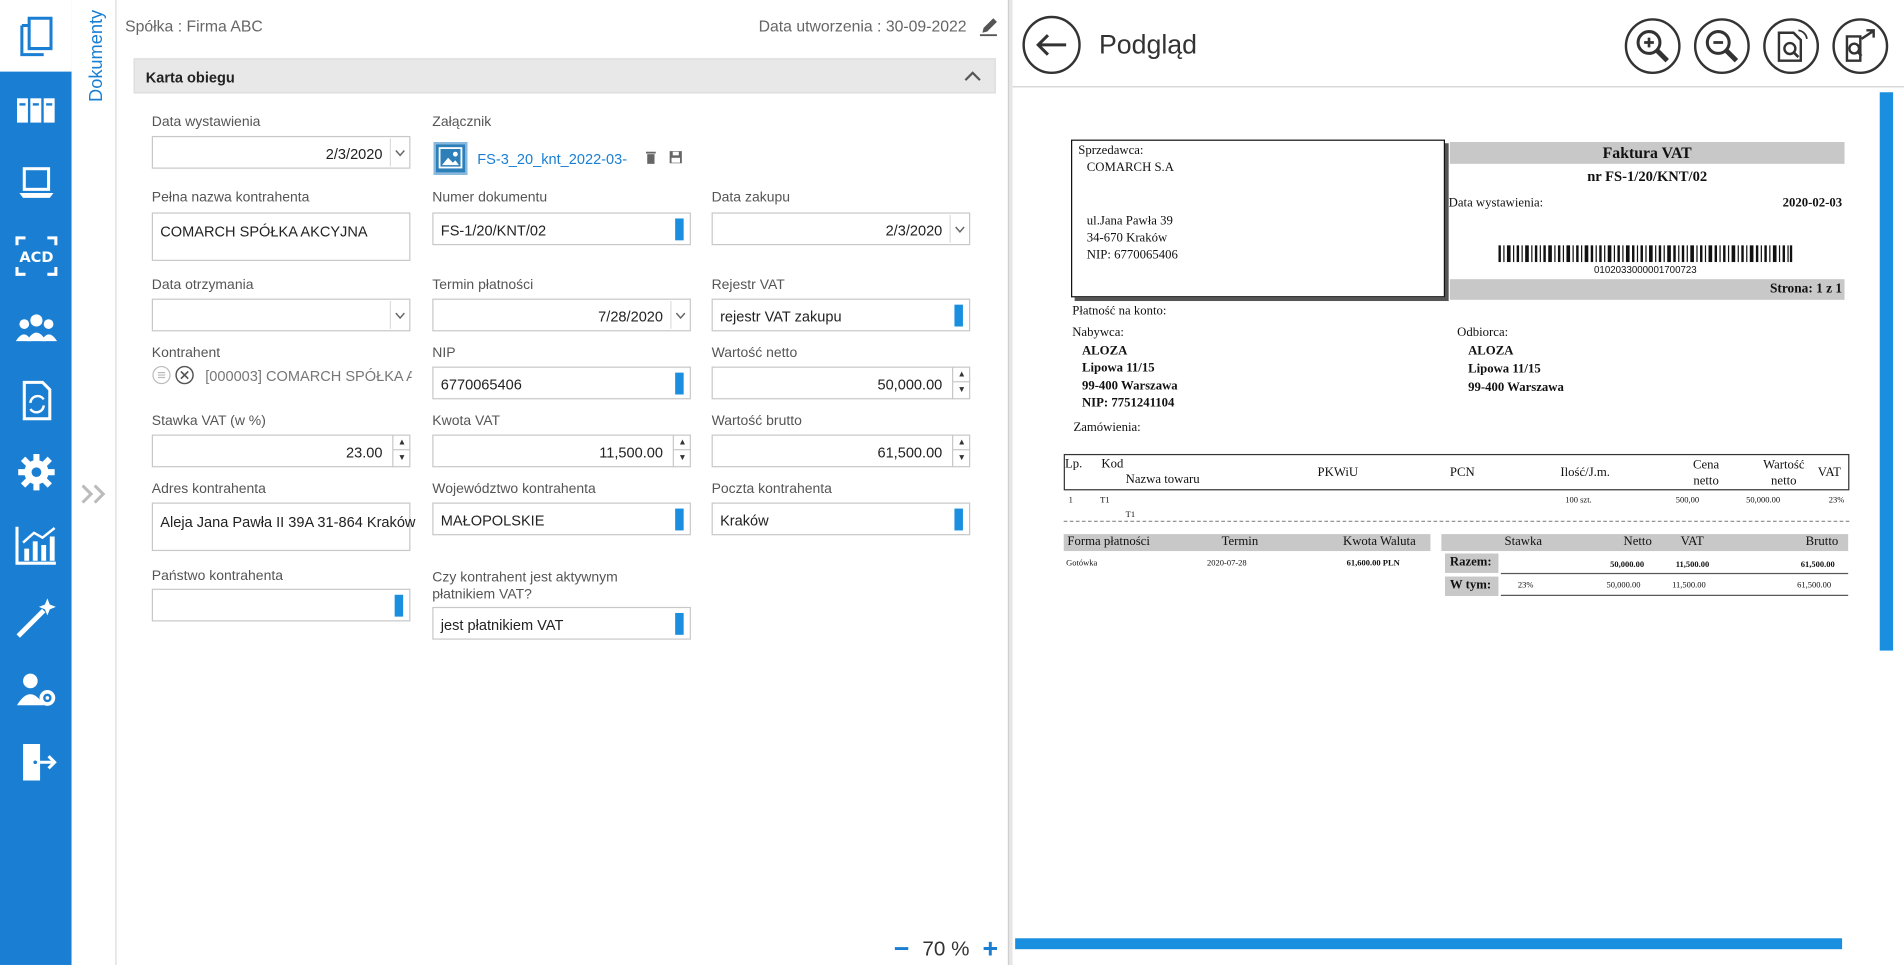 Image resolution: width=1904 pixels, height=965 pixels. What do you see at coordinates (281, 152) in the screenshot?
I see `issue-date-field: 2/3/2020` at bounding box center [281, 152].